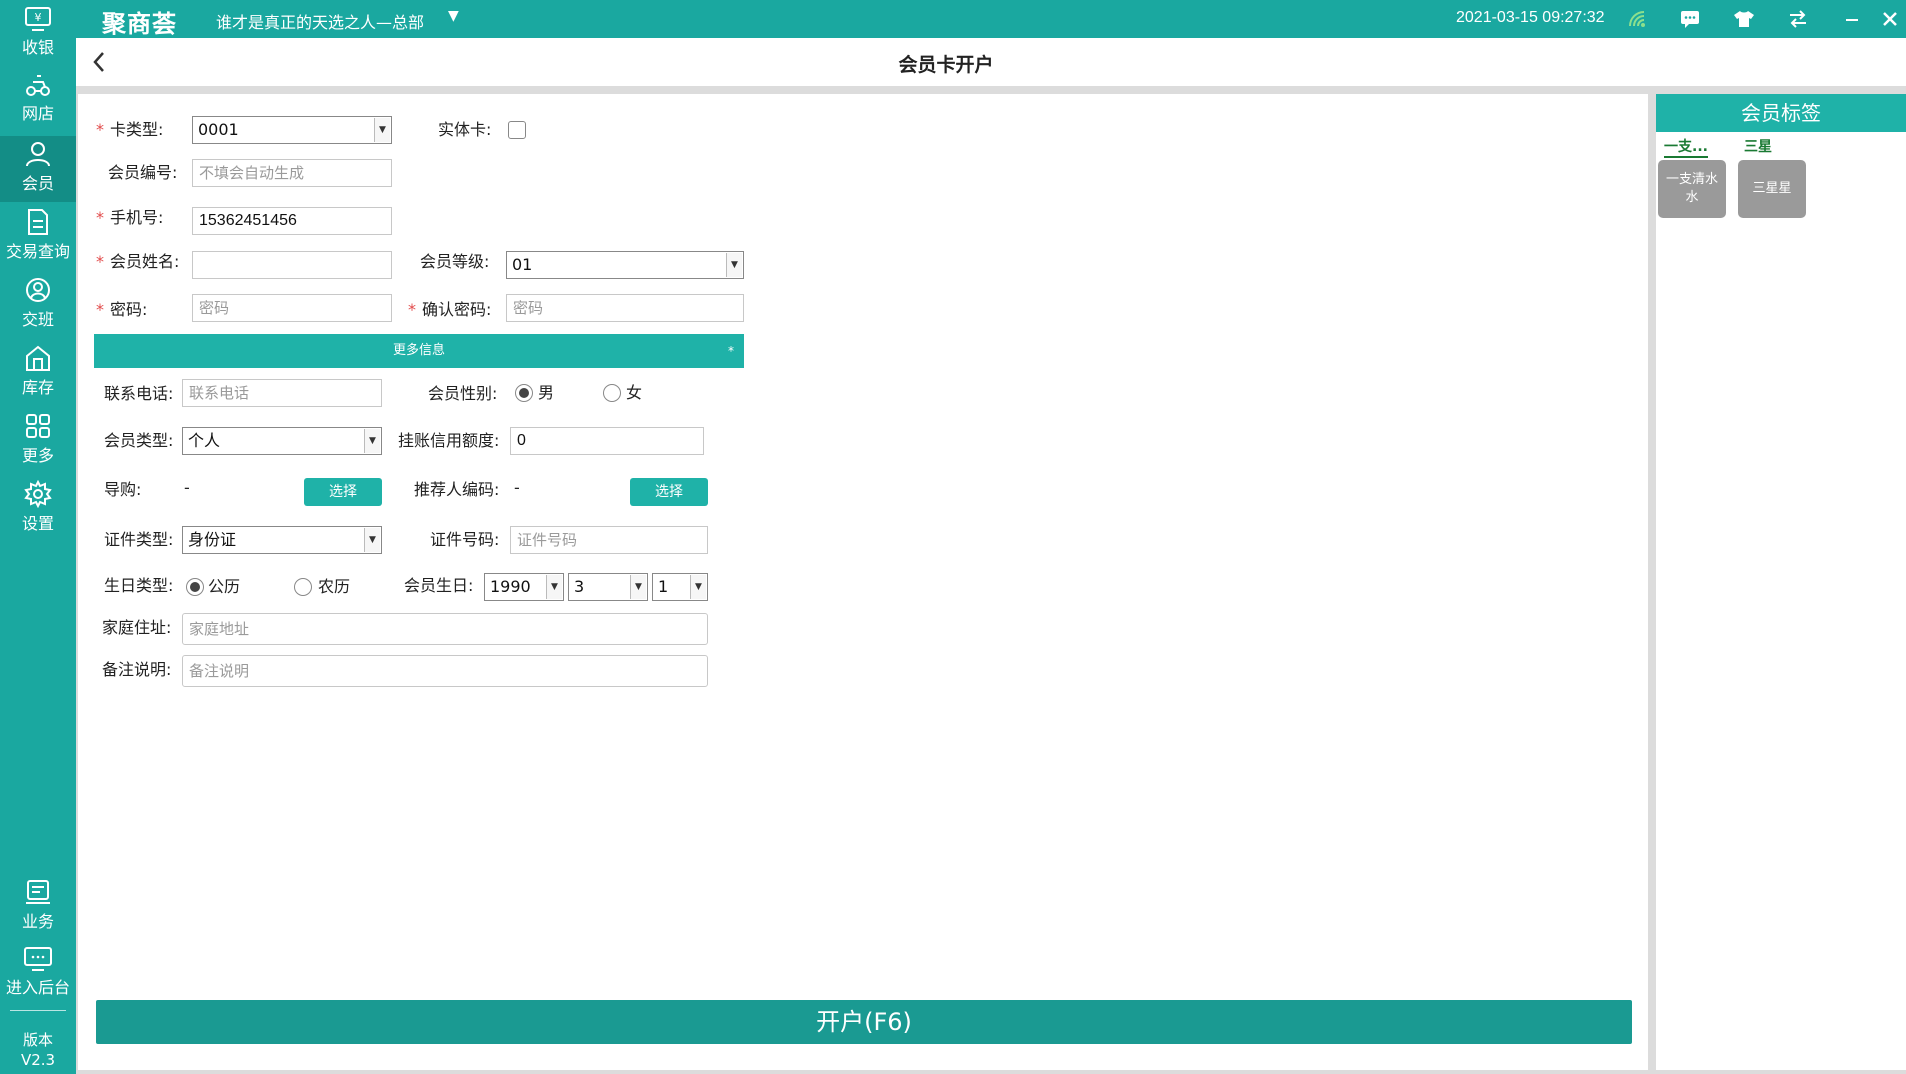 This screenshot has height=1074, width=1906. I want to click on sidebar-item-more: 更多, so click(38, 441).